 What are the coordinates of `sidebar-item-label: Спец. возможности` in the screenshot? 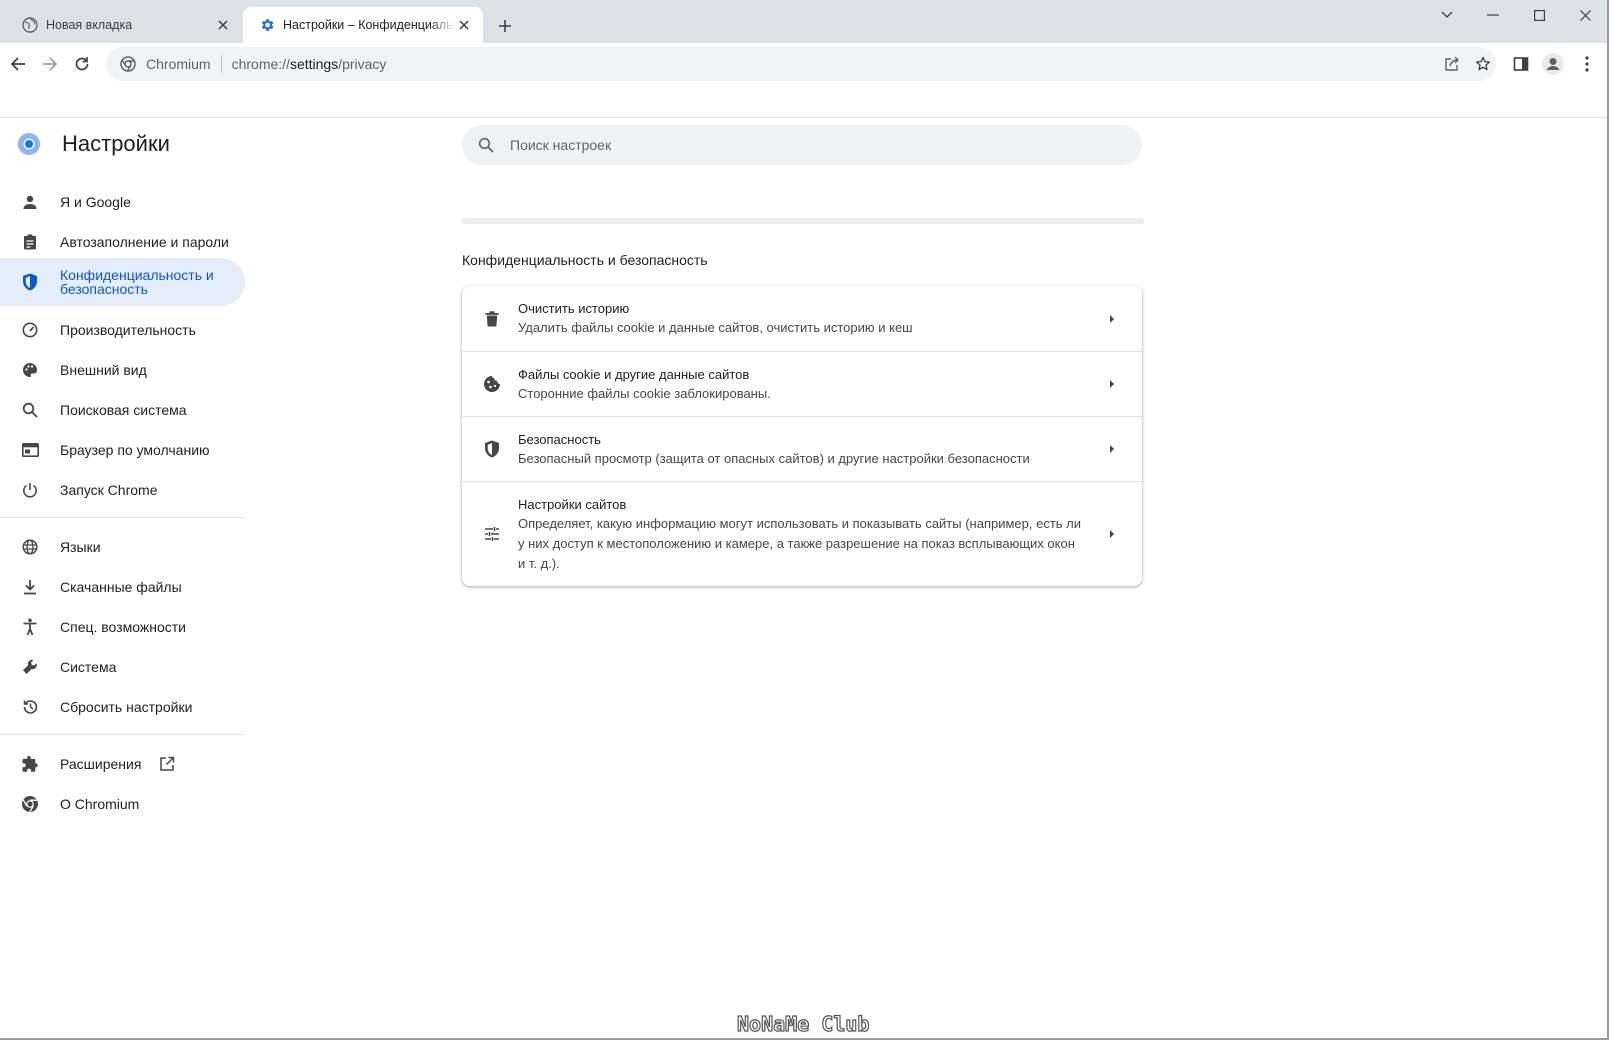 It's located at (123, 627).